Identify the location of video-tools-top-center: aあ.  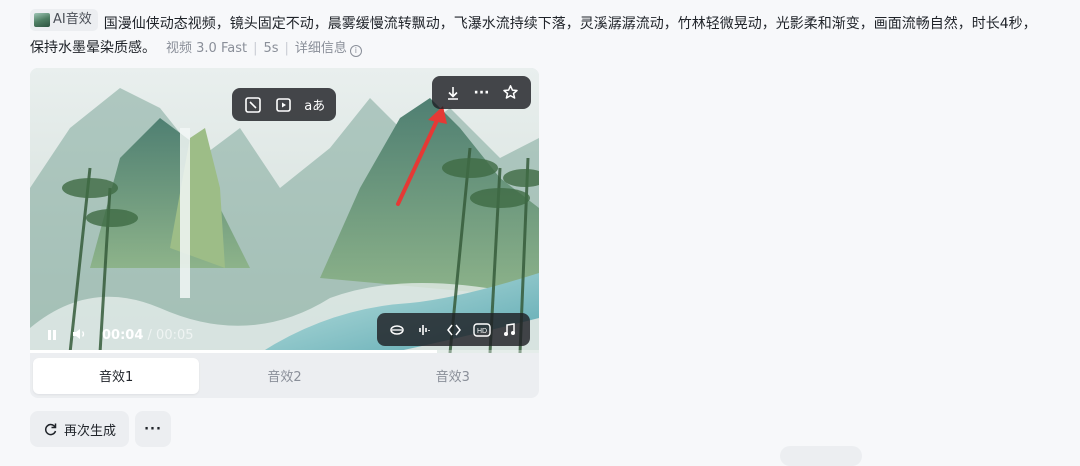
(284, 104).